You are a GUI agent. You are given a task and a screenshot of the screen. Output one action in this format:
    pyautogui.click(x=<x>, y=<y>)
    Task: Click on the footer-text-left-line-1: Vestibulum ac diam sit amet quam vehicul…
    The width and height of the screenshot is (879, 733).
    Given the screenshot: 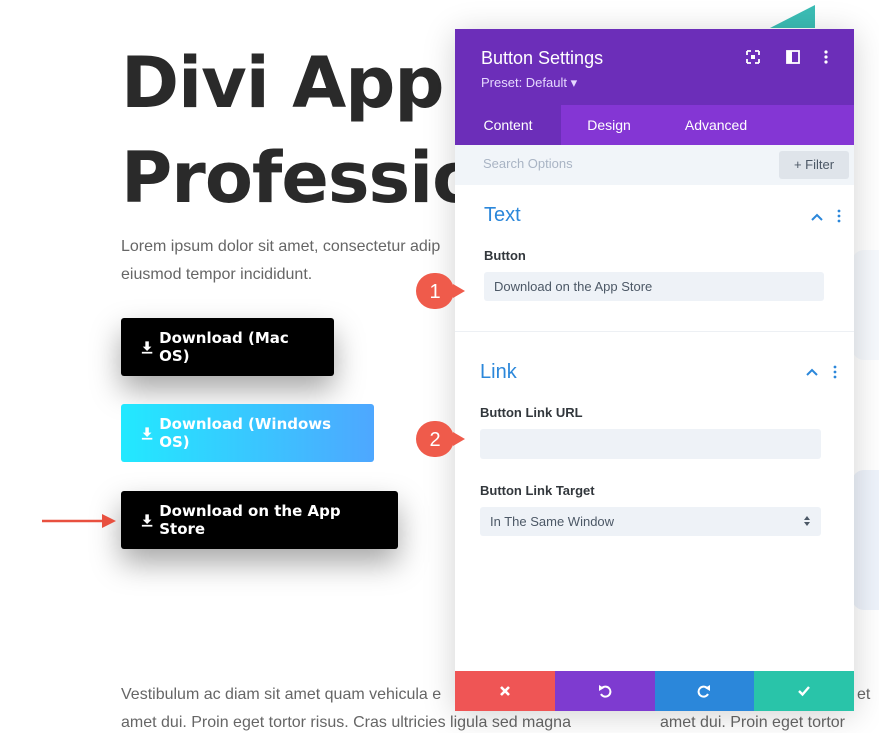 What is the action you would take?
    pyautogui.click(x=281, y=694)
    